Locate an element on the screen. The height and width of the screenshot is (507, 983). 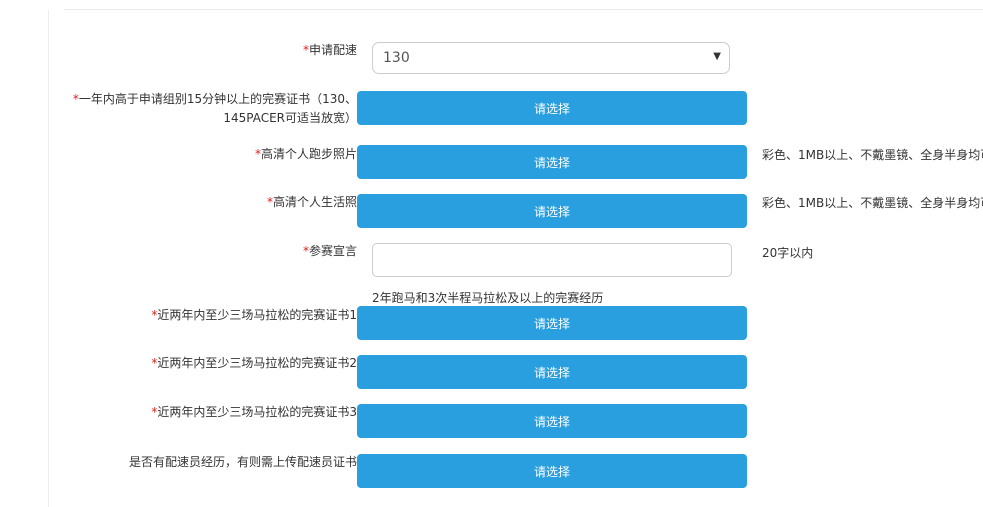
marathon-cert-1-upload-button-label: 请选择 is located at coordinates (551, 323).